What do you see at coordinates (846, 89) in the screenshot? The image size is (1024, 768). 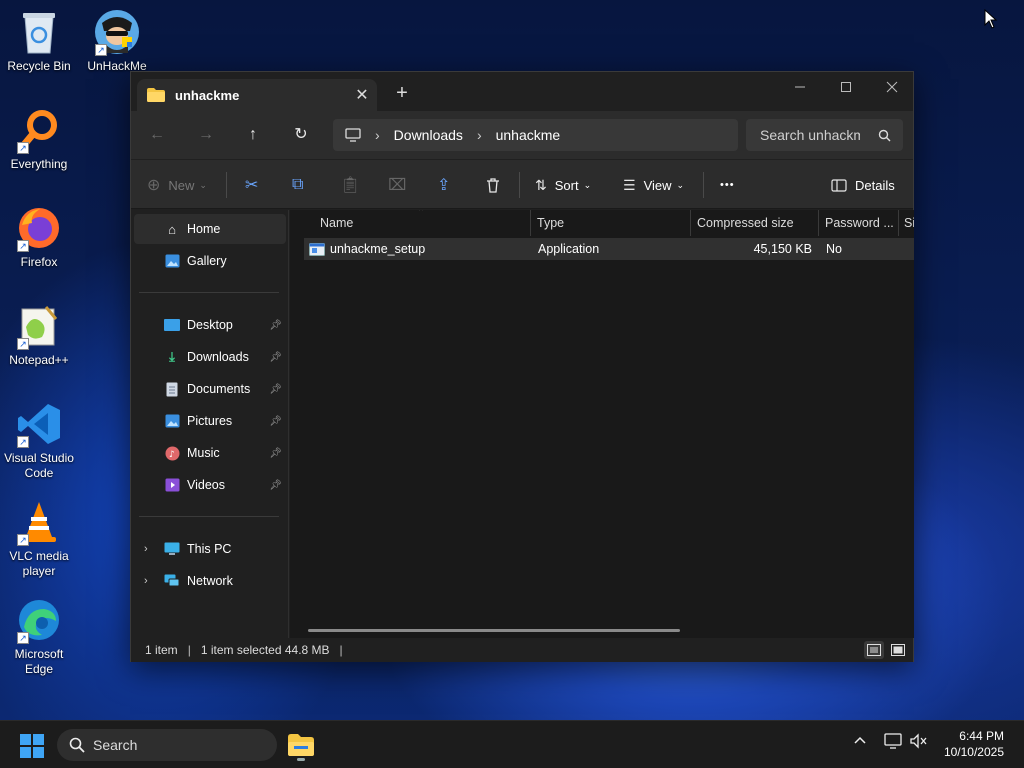 I see `maximize-button` at bounding box center [846, 89].